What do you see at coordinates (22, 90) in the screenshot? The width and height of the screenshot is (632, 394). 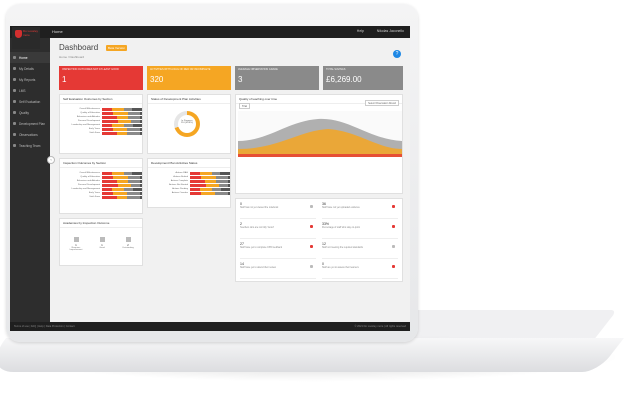 I see `sidebar-item-label: LMS` at bounding box center [22, 90].